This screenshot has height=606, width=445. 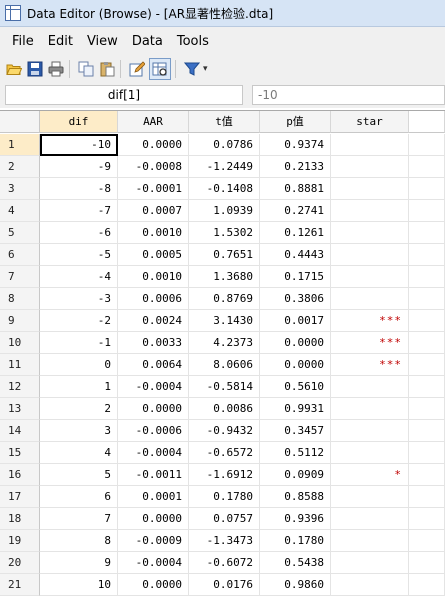 What do you see at coordinates (79, 475) in the screenshot?
I see `cell-dif: 5` at bounding box center [79, 475].